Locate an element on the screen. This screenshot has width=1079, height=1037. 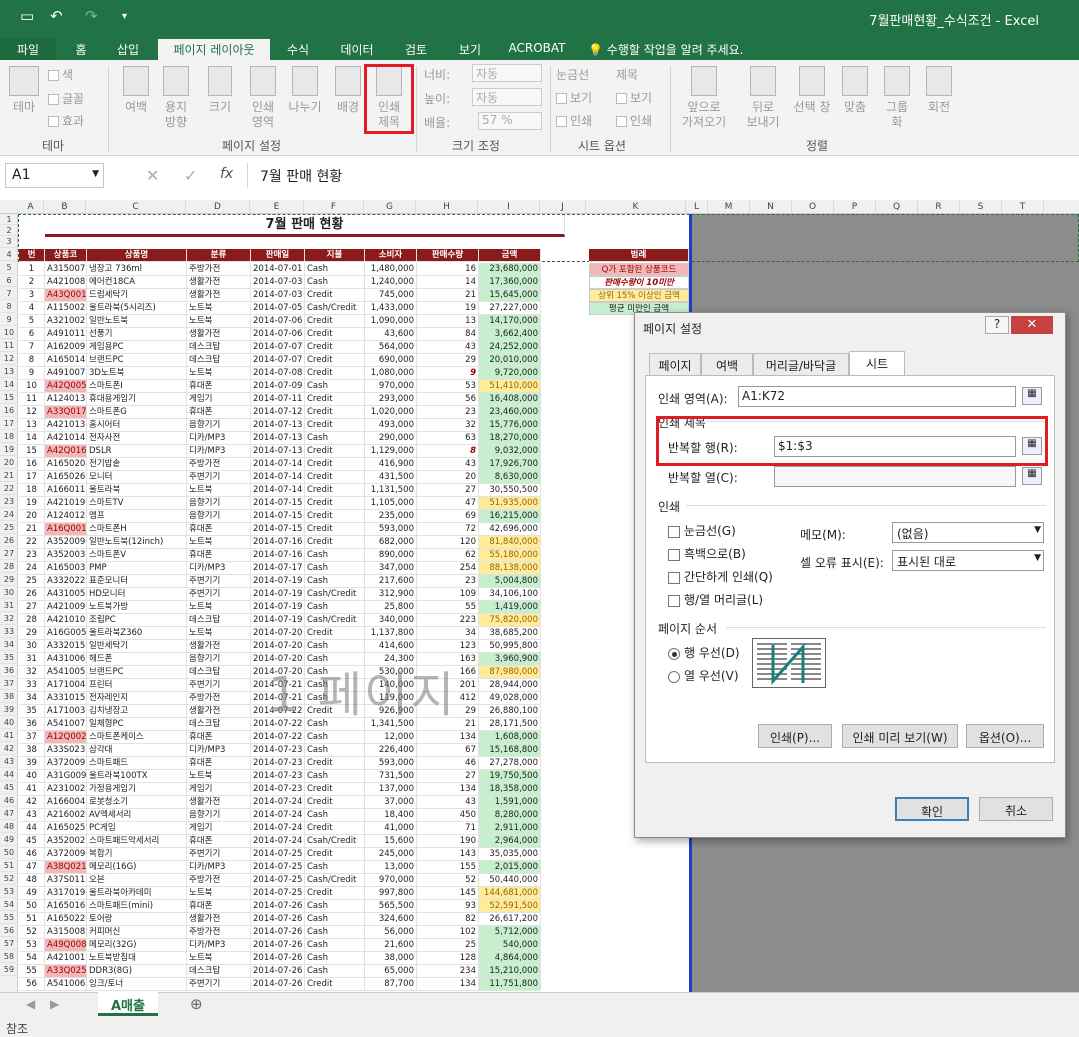
table-cell: 프린터 is located at coordinates (137, 685).